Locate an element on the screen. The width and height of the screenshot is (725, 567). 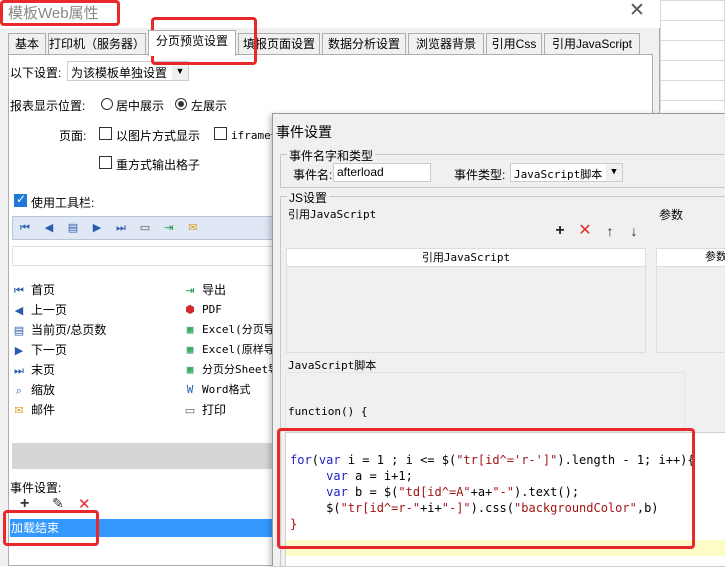
btn-first-page-label: 首页 is located at coordinates (43, 290).